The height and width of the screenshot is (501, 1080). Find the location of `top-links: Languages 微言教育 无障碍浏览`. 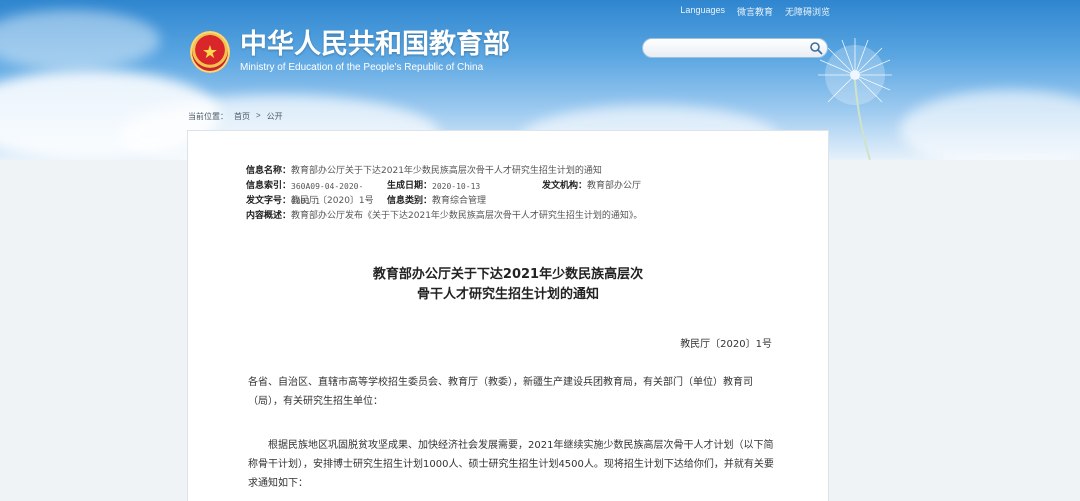

top-links: Languages 微言教育 无障碍浏览 is located at coordinates (755, 11).